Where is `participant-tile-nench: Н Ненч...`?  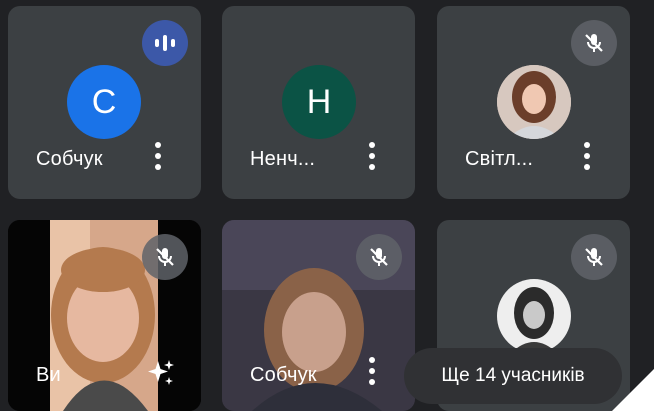
participant-tile-nench: Н Ненч... is located at coordinates (318, 102).